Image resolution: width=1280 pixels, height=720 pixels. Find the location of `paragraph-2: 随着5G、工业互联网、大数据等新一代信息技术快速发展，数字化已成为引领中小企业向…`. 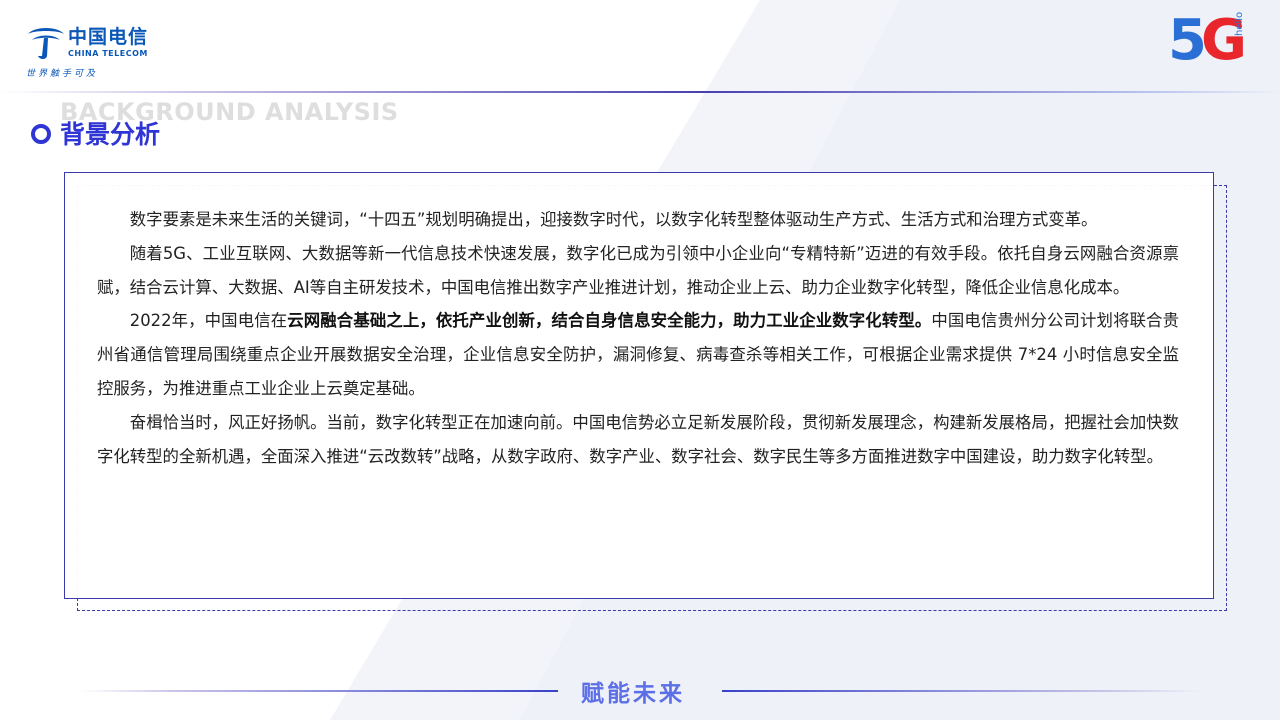

paragraph-2: 随着5G、工业互联网、大数据等新一代信息技术快速发展，数字化已成为引领中小企业向… is located at coordinates (638, 270).